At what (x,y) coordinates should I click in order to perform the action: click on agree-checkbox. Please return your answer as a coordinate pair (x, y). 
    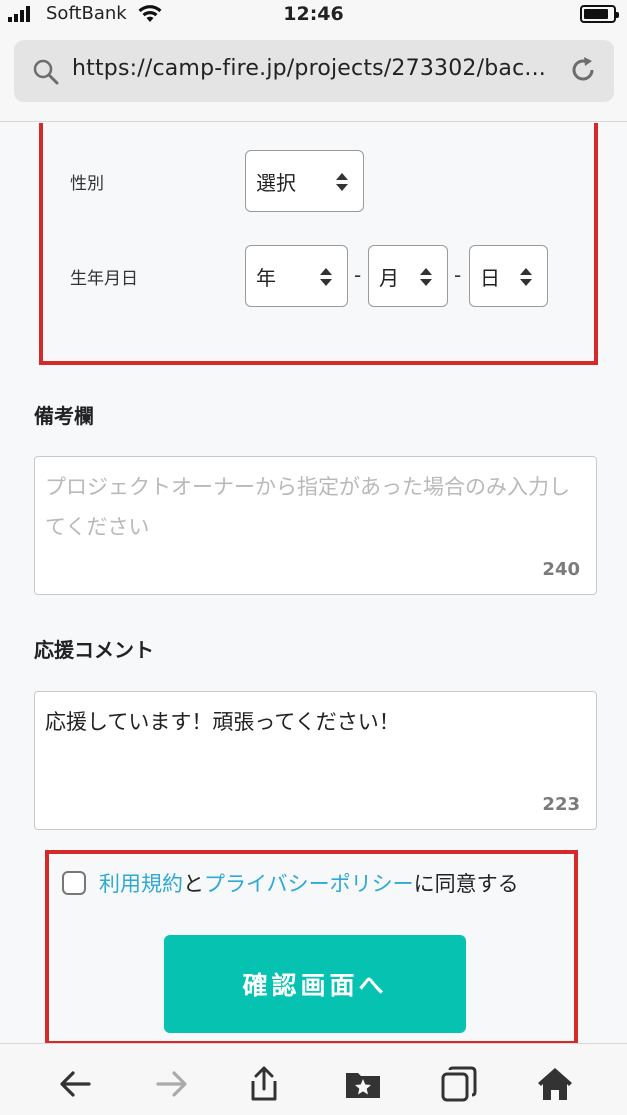
    Looking at the image, I should click on (74, 883).